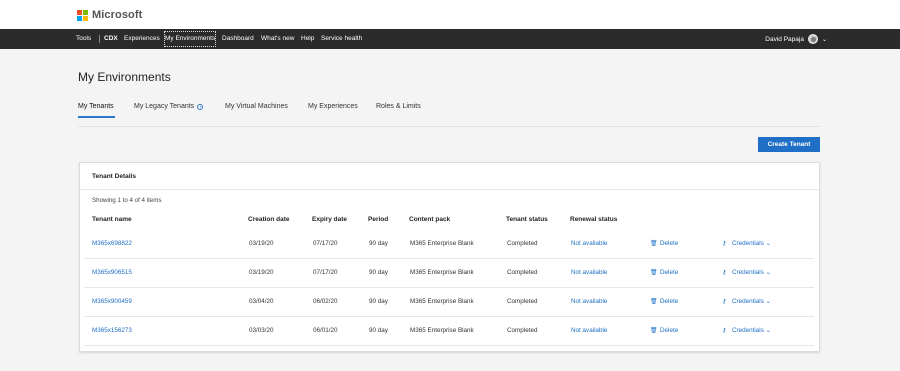 The width and height of the screenshot is (900, 371). What do you see at coordinates (269, 219) in the screenshot?
I see `column-header-creation-date: Creation date` at bounding box center [269, 219].